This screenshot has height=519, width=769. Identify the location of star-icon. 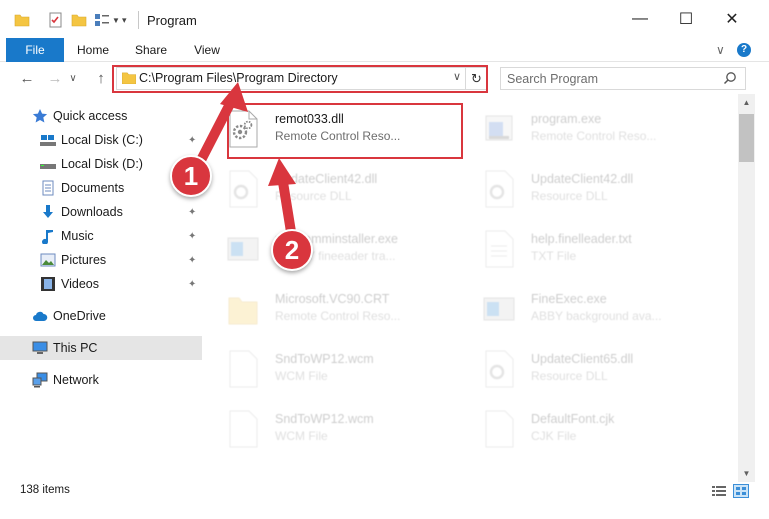
(40, 116).